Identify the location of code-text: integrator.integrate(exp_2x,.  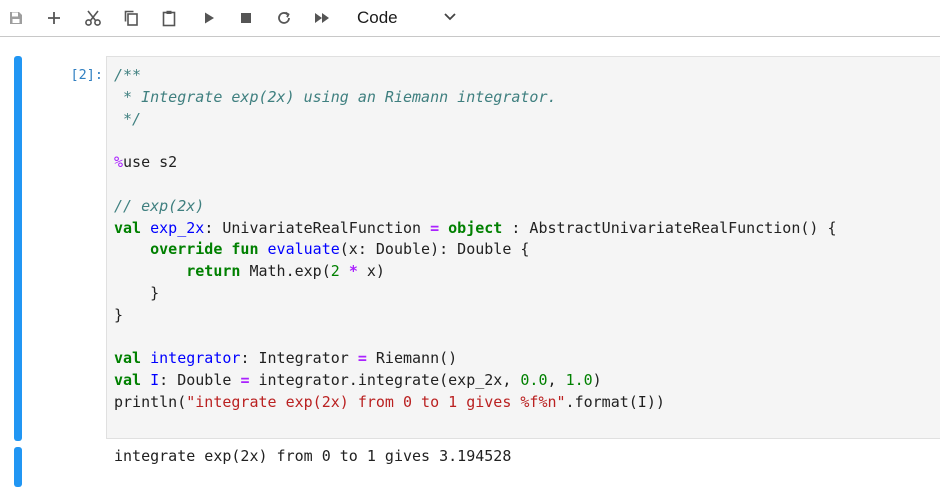
(385, 380).